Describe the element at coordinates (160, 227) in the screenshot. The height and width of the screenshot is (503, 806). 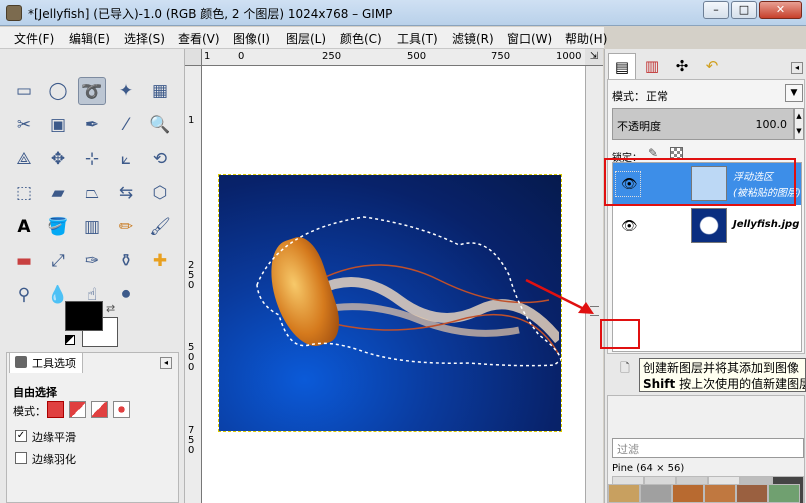
I see `paintbrush-tool-icon: 🖌` at that location.